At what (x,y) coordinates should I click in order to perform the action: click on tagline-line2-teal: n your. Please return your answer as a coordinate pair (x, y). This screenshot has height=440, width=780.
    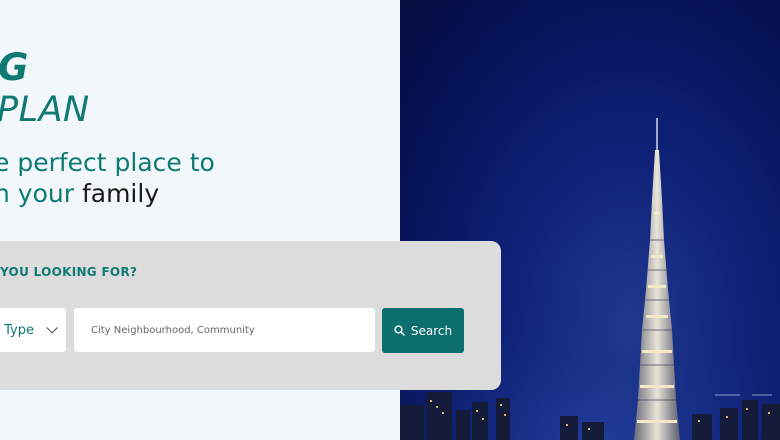
    Looking at the image, I should click on (41, 193).